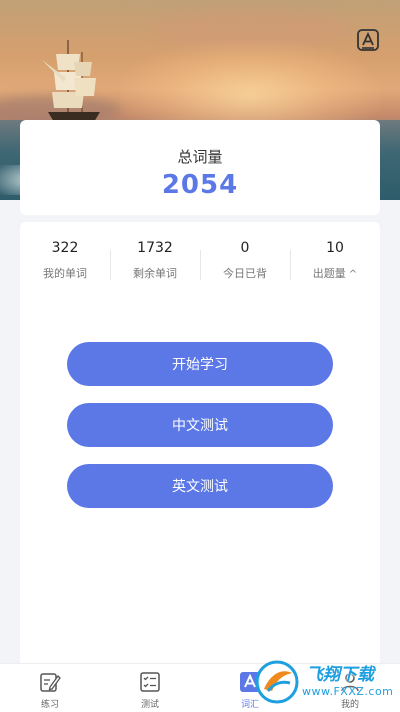  I want to click on stats-row: 322 我的单词 1732 剩余单词 0 今日已背 10 出题量 ^, so click(200, 266).